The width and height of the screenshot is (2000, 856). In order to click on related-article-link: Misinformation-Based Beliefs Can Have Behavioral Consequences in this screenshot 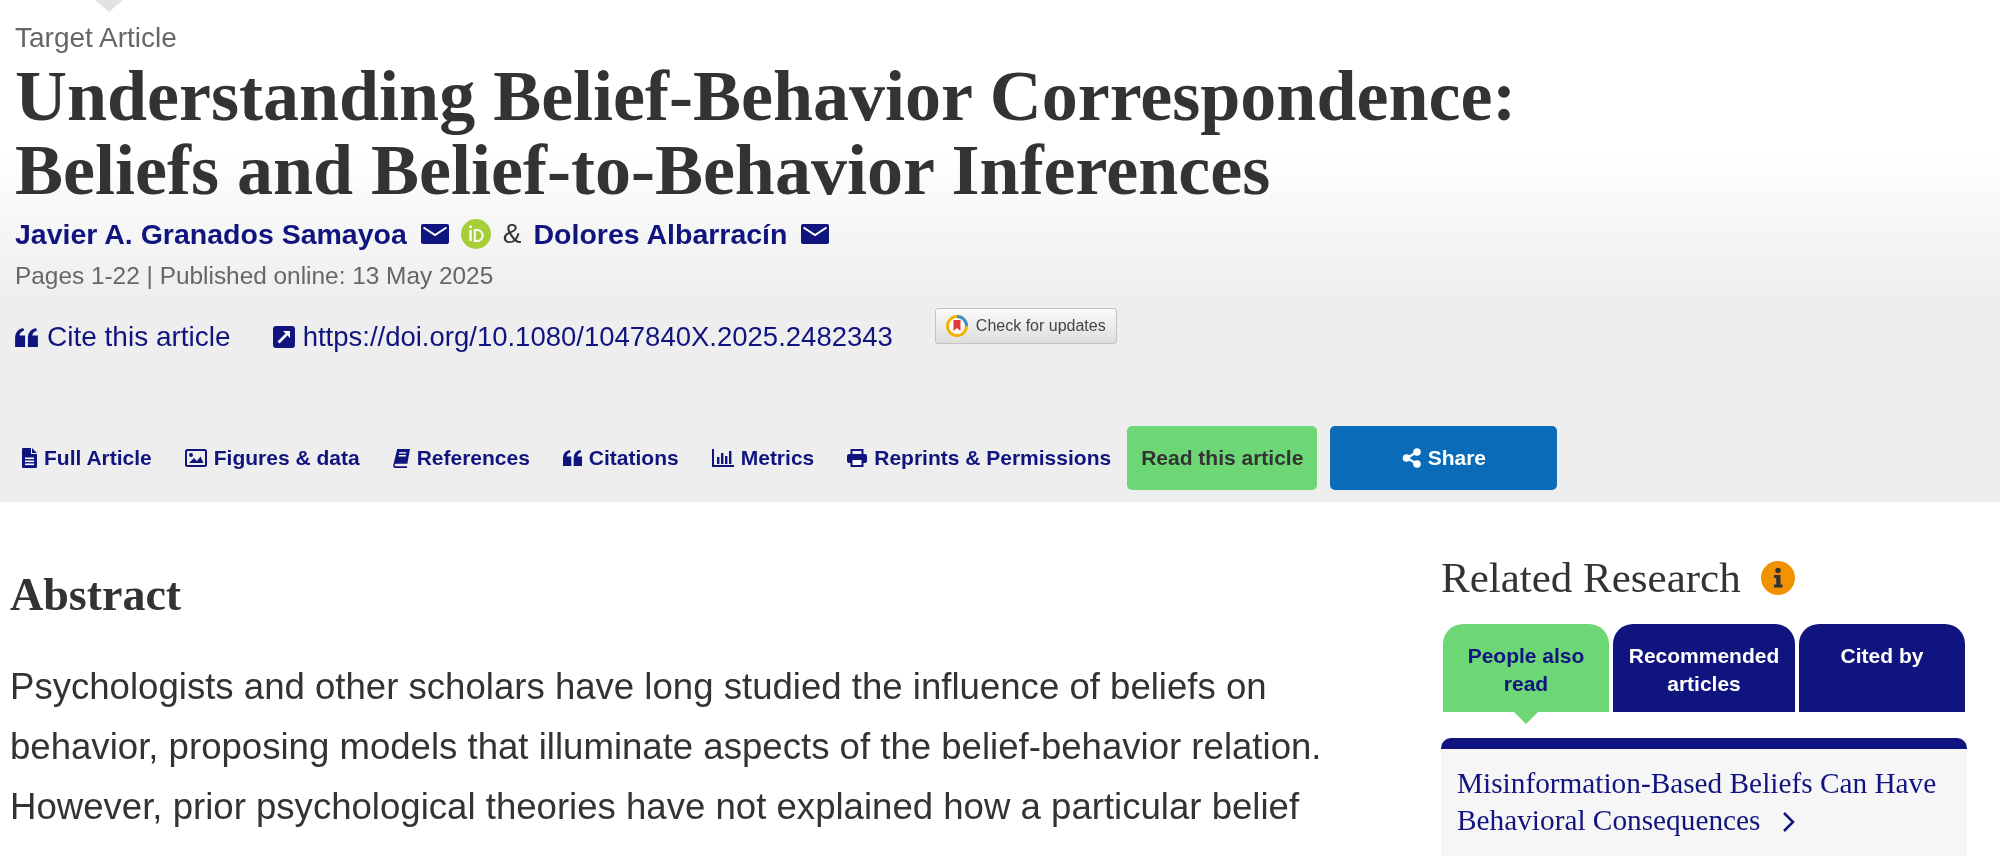, I will do `click(1704, 802)`.